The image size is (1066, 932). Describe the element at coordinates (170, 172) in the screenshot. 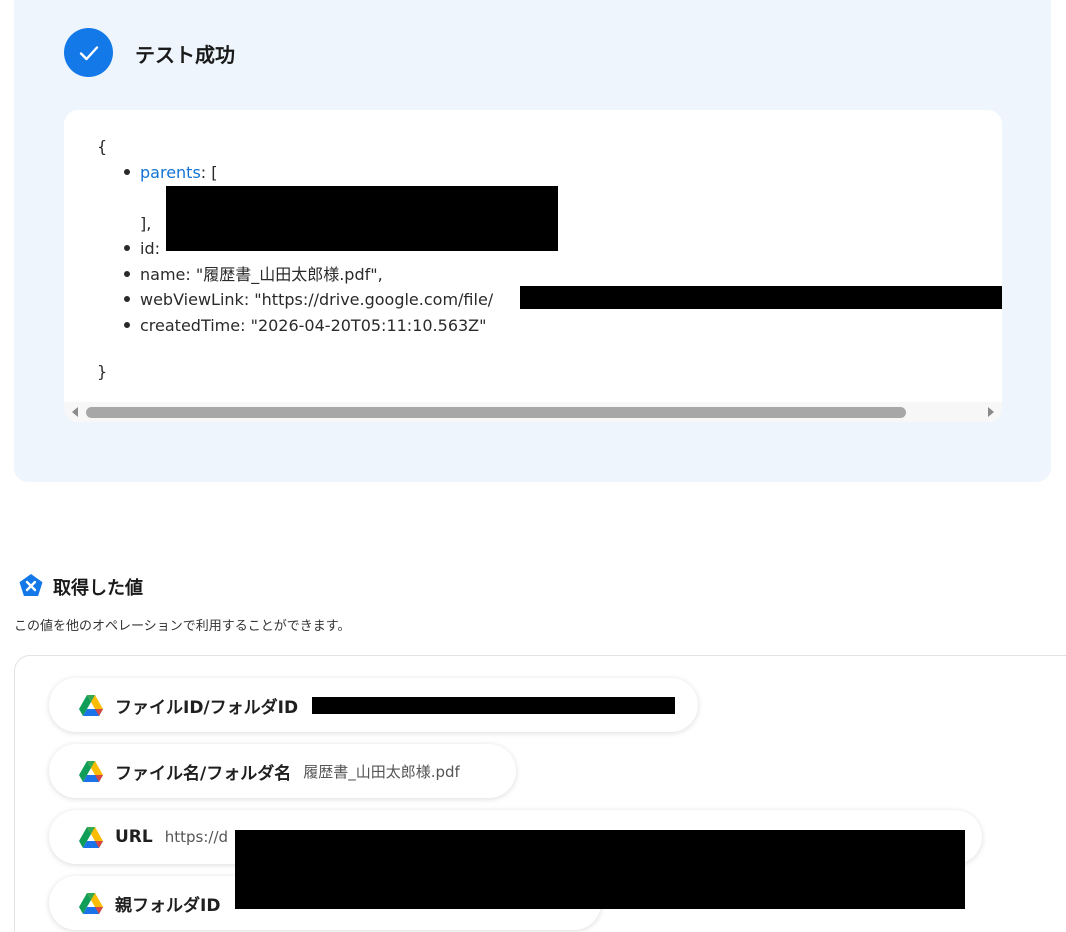

I see `json-key-parents: parents` at that location.